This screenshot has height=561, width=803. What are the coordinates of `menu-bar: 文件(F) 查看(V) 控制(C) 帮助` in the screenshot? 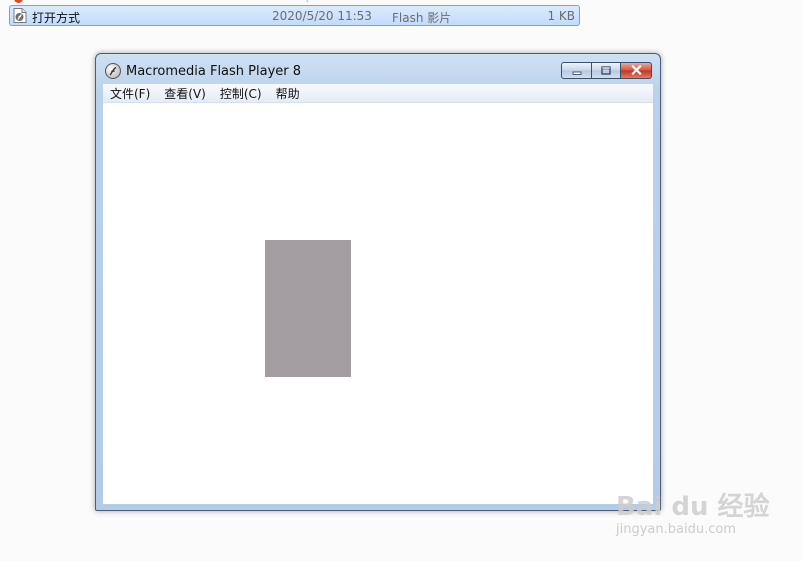 It's located at (378, 93).